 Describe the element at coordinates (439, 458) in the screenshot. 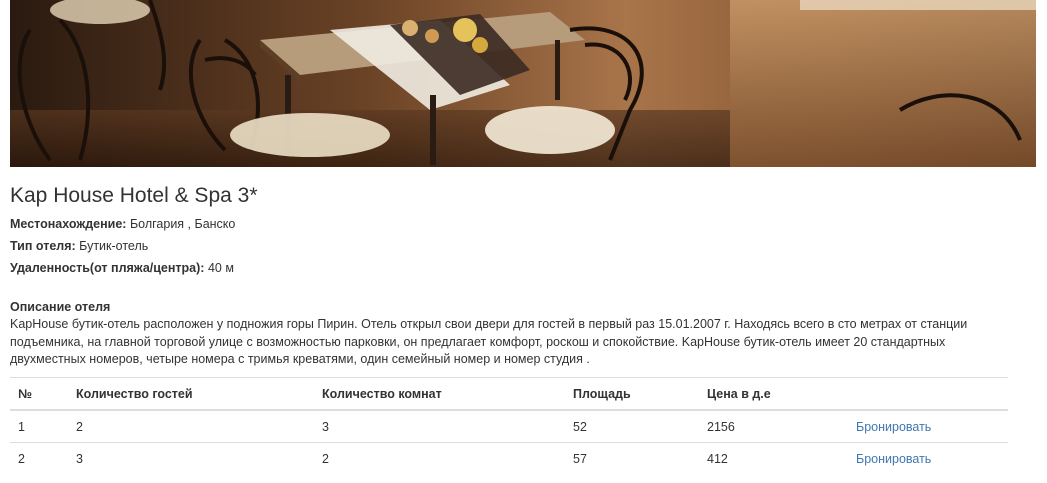

I see `cell-rooms: 2` at that location.